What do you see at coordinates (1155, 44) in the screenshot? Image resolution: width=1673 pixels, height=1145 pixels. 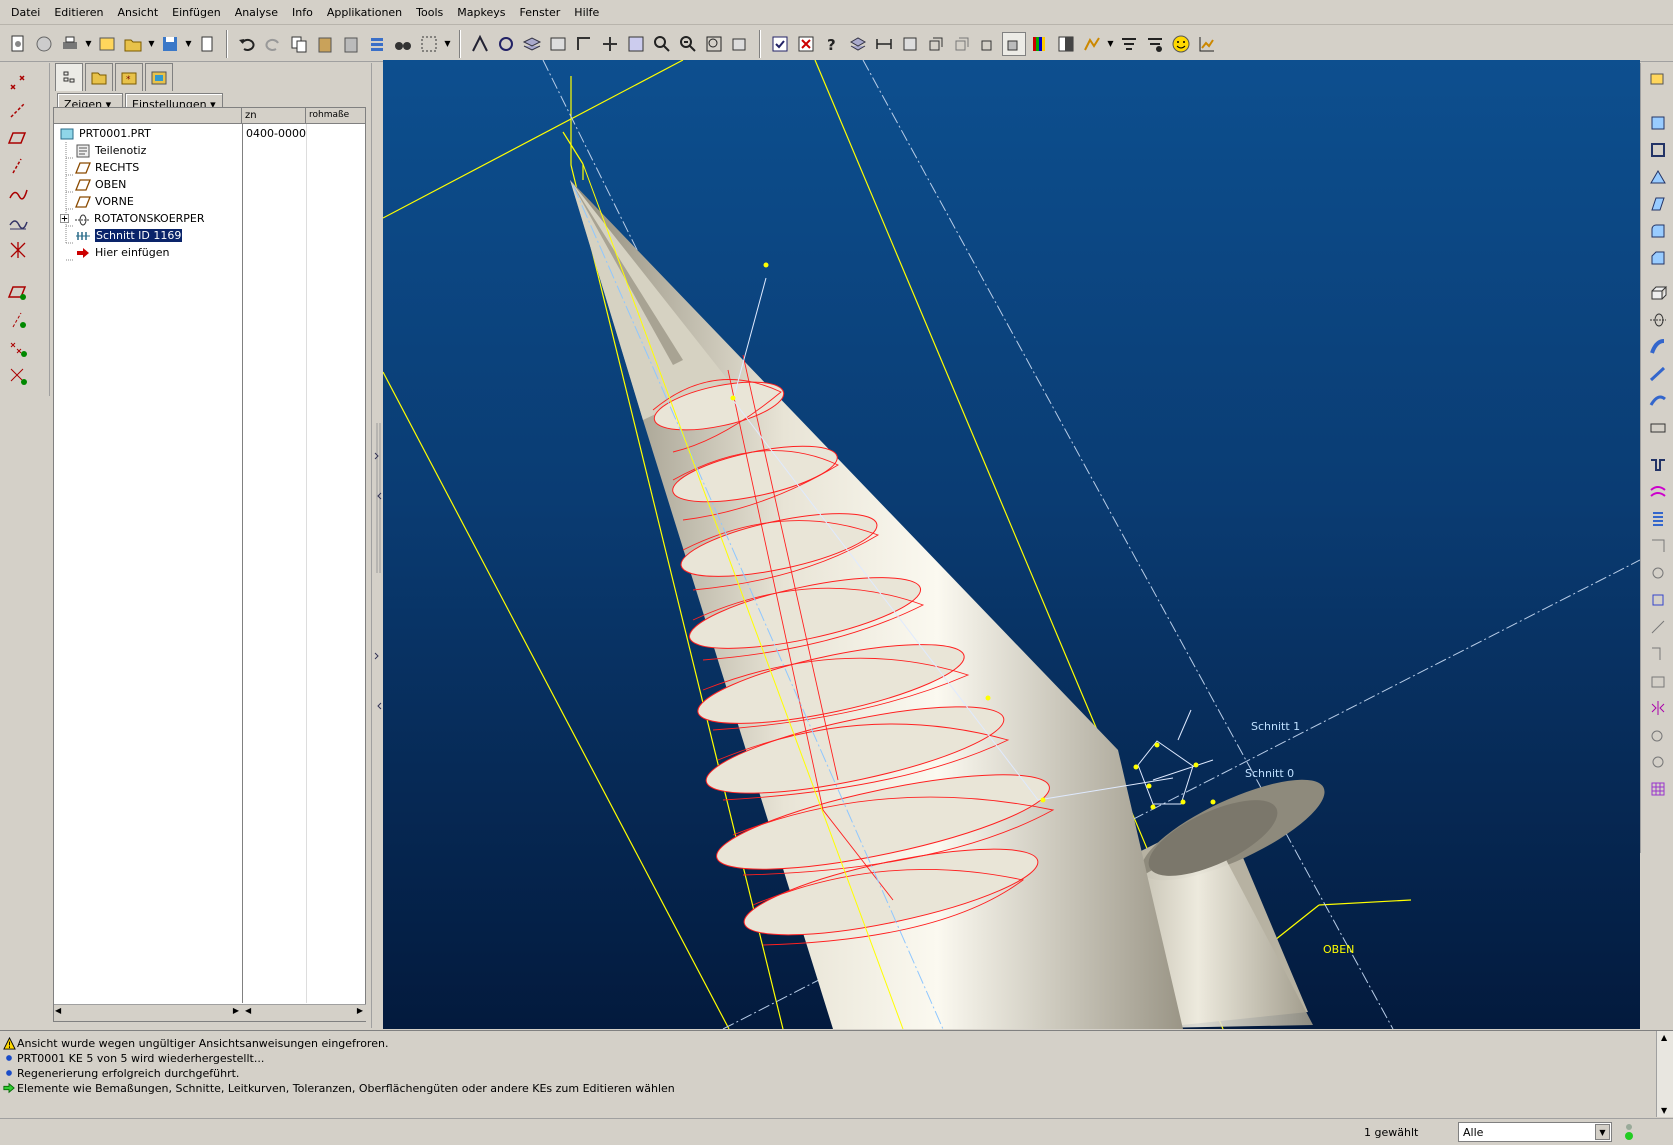 I see `query-icon` at bounding box center [1155, 44].